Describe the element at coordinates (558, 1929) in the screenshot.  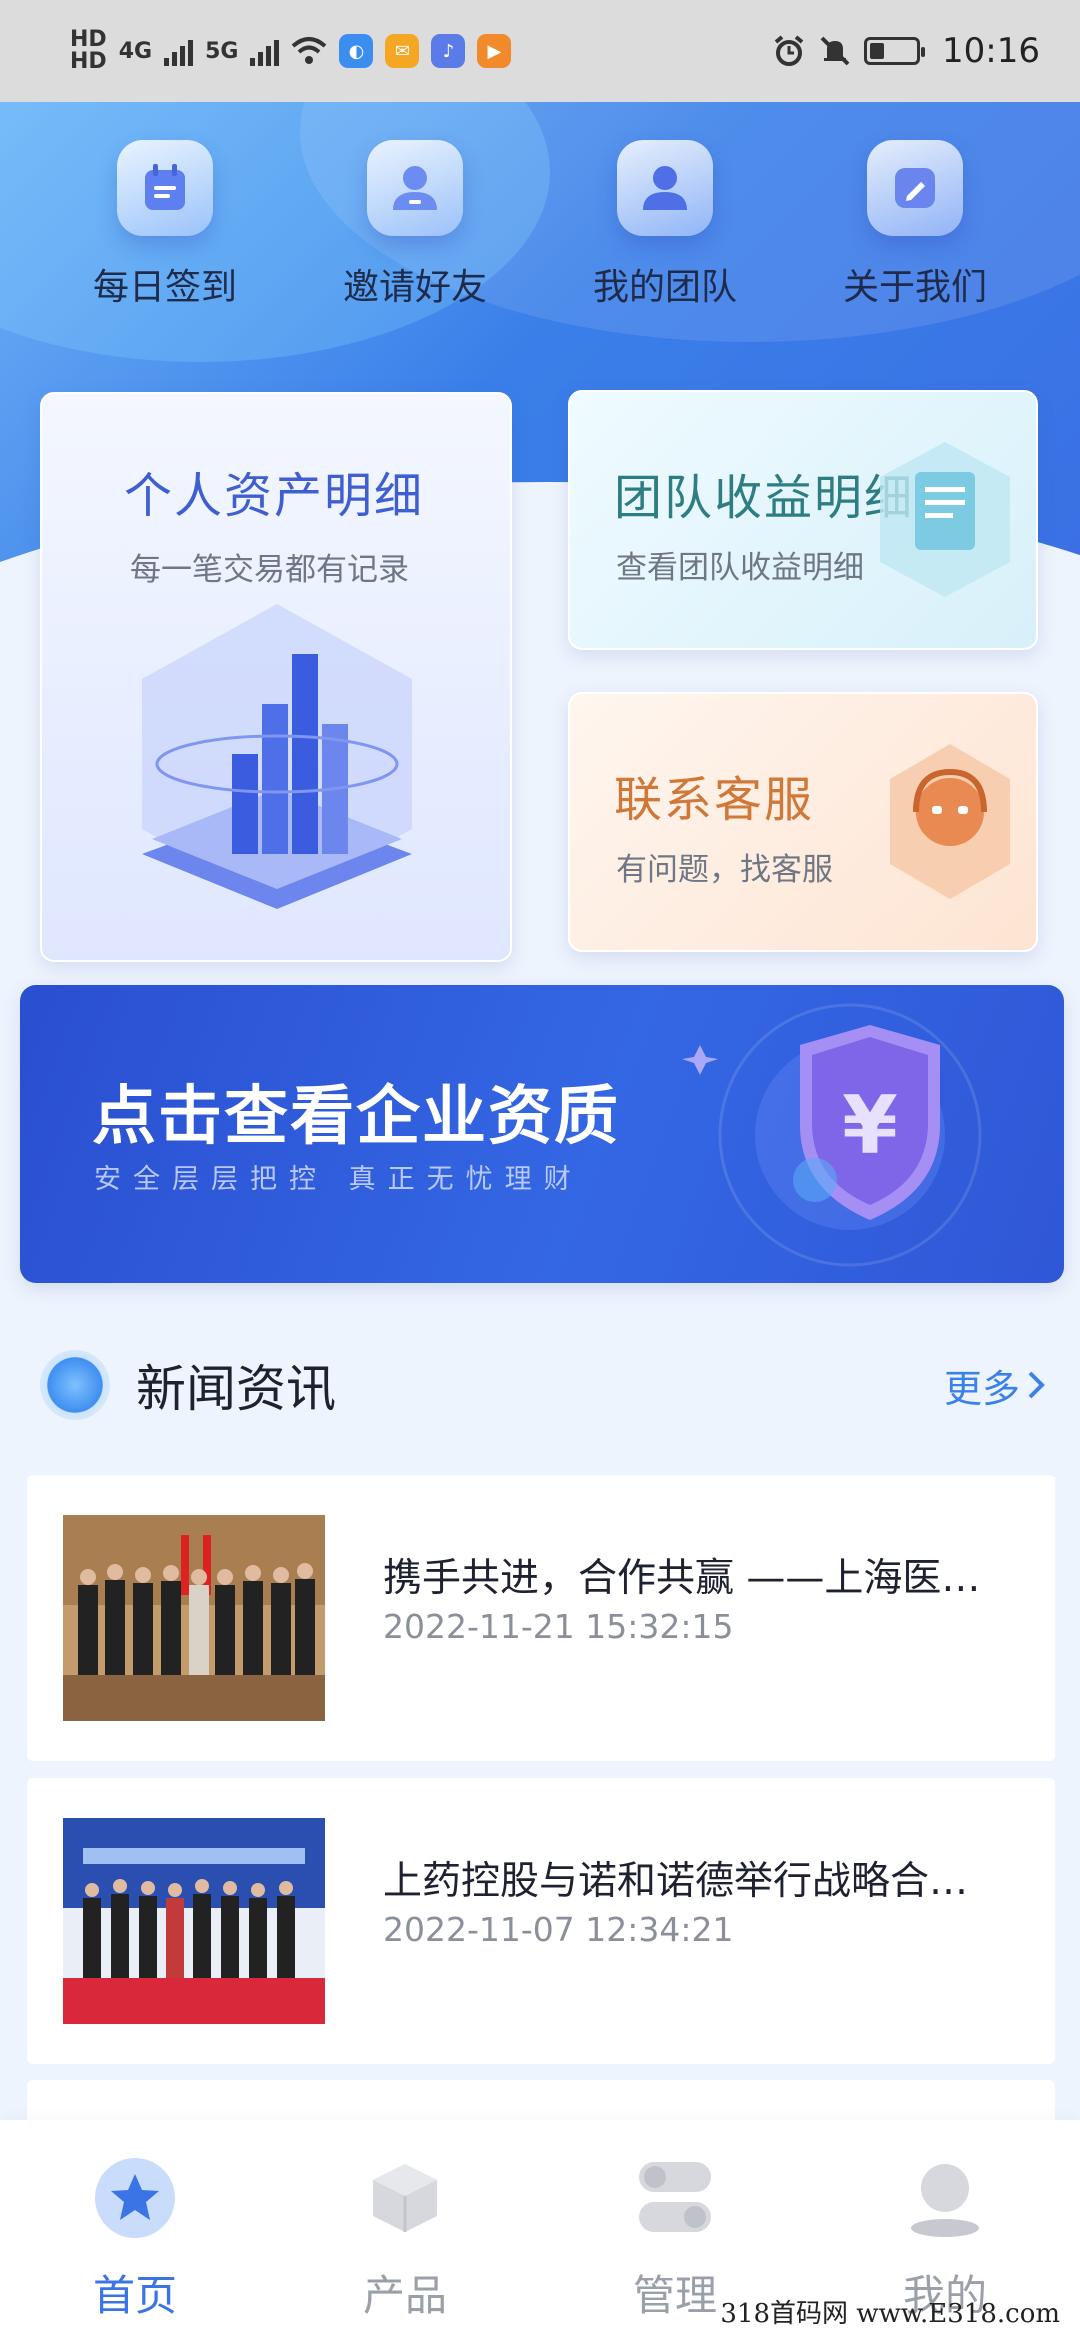
I see `news-date: 2022-11-07 12:34:21` at that location.